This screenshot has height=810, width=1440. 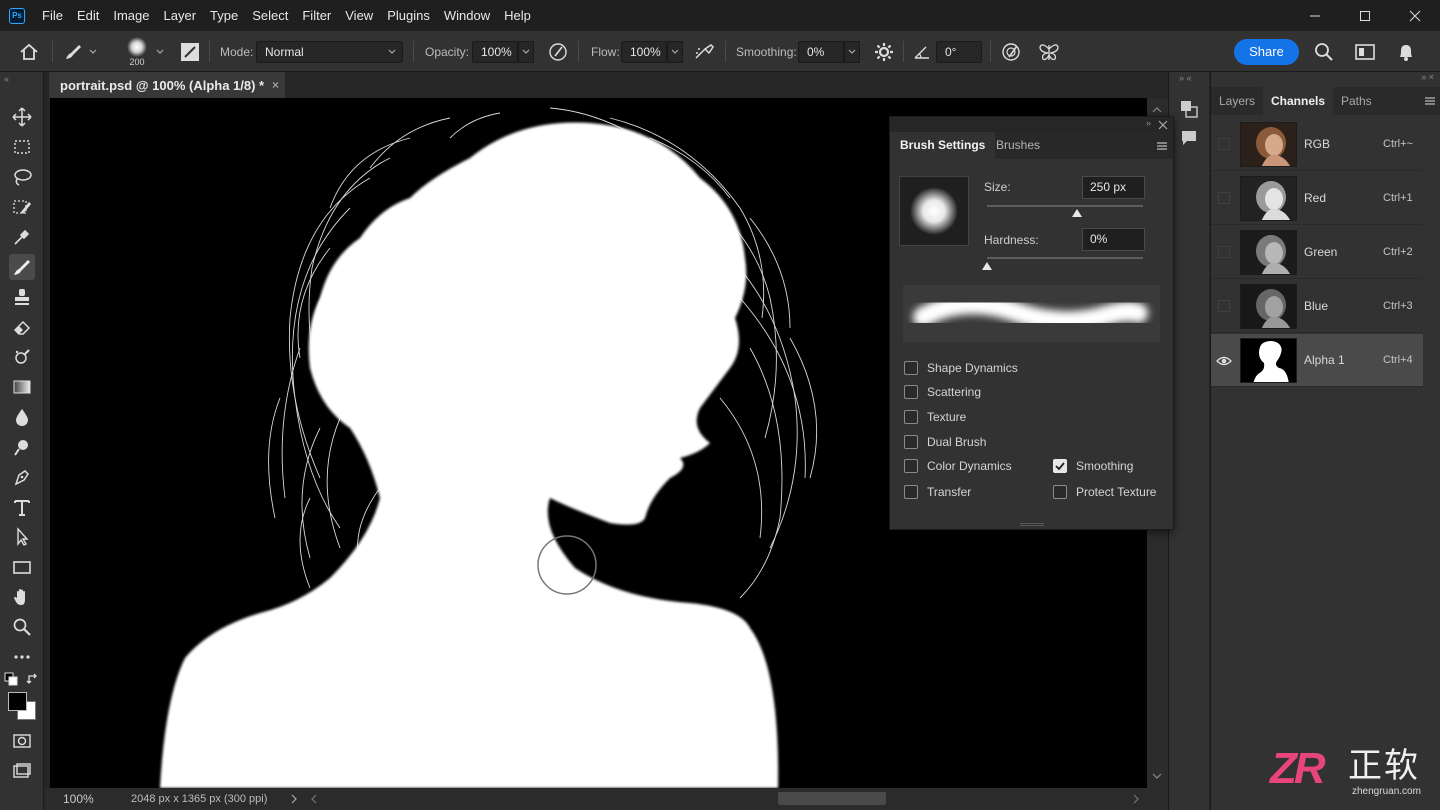 What do you see at coordinates (224, 15) in the screenshot?
I see `menu-type: Type` at bounding box center [224, 15].